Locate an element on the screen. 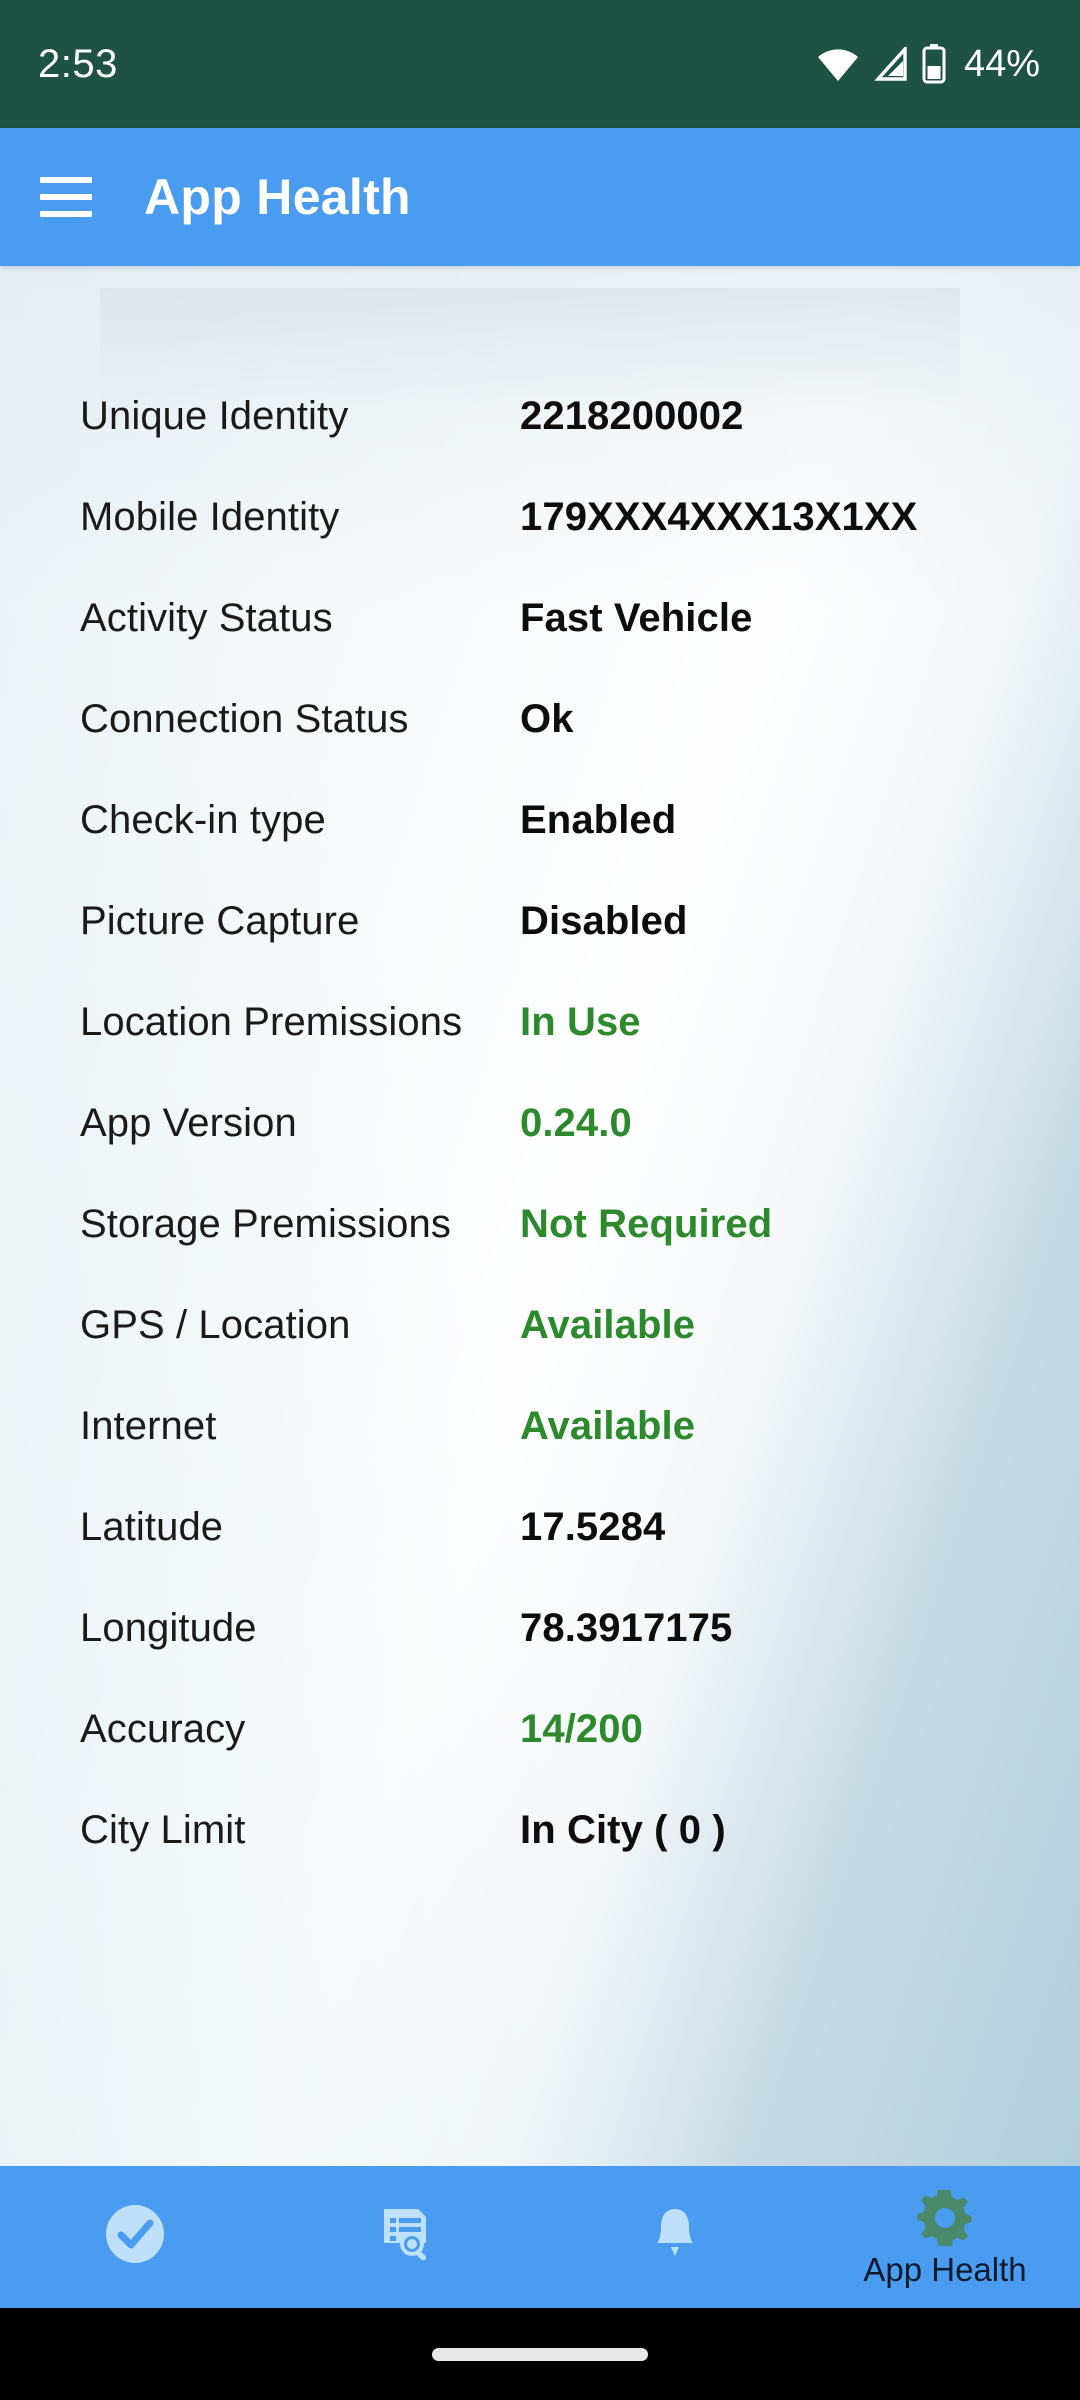 Image resolution: width=1080 pixels, height=2400 pixels. info-row: Longitude 78.3917175 is located at coordinates (540, 1656).